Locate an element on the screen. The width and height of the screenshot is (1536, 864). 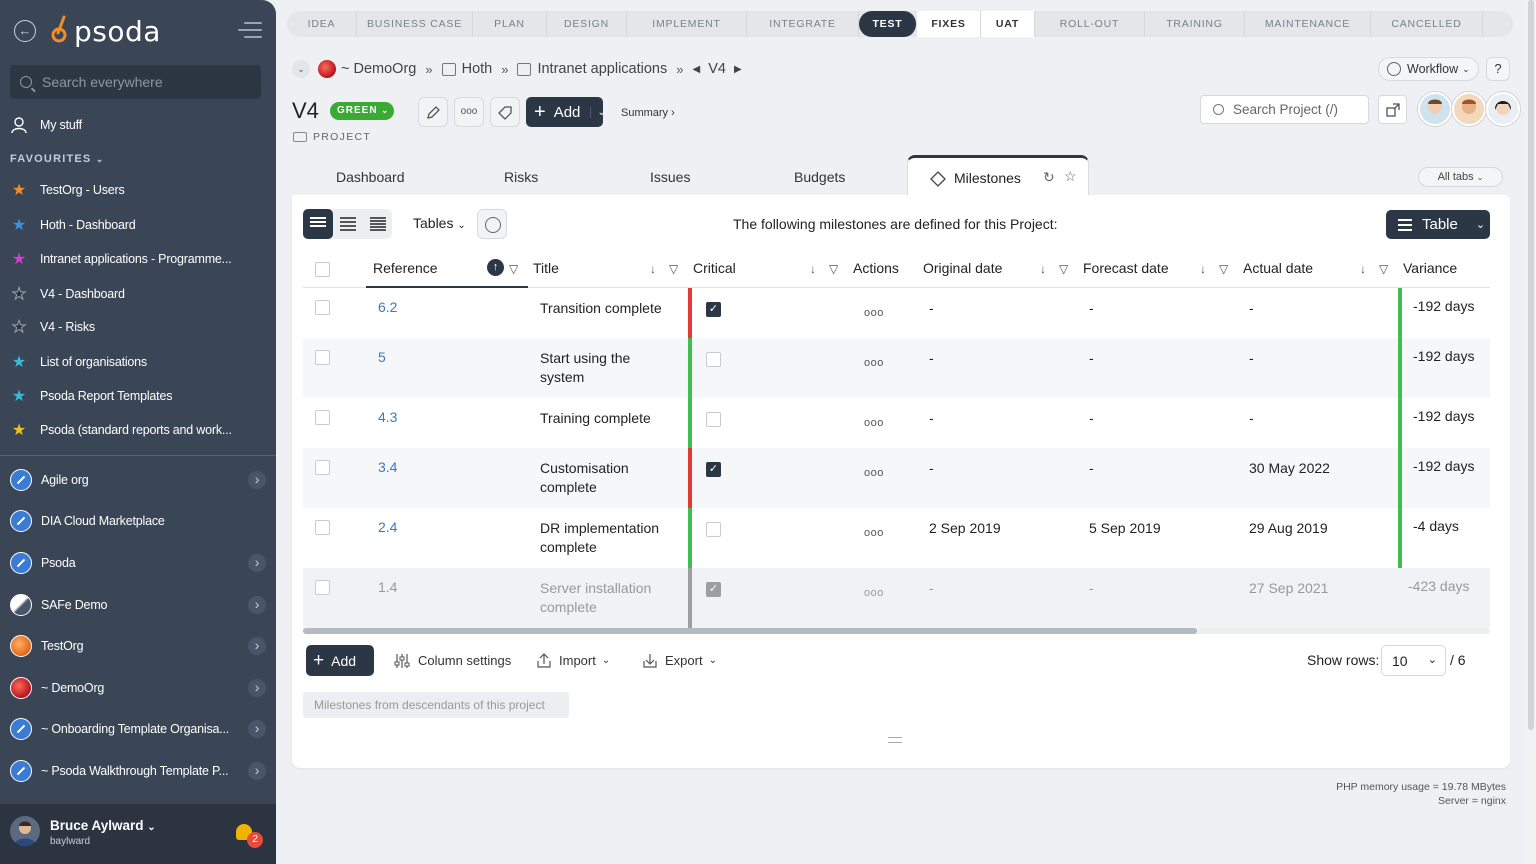
phase-cancelled: CANCELLED is located at coordinates (1427, 24).